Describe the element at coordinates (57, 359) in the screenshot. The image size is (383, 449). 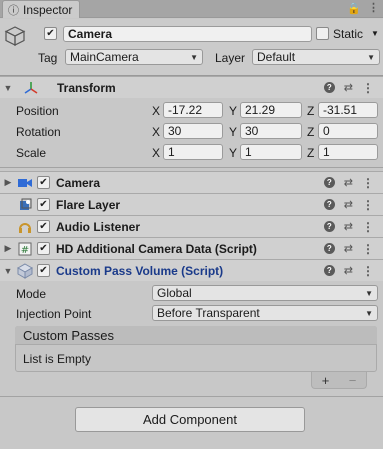
I see `list-empty-text: List is Empty` at that location.